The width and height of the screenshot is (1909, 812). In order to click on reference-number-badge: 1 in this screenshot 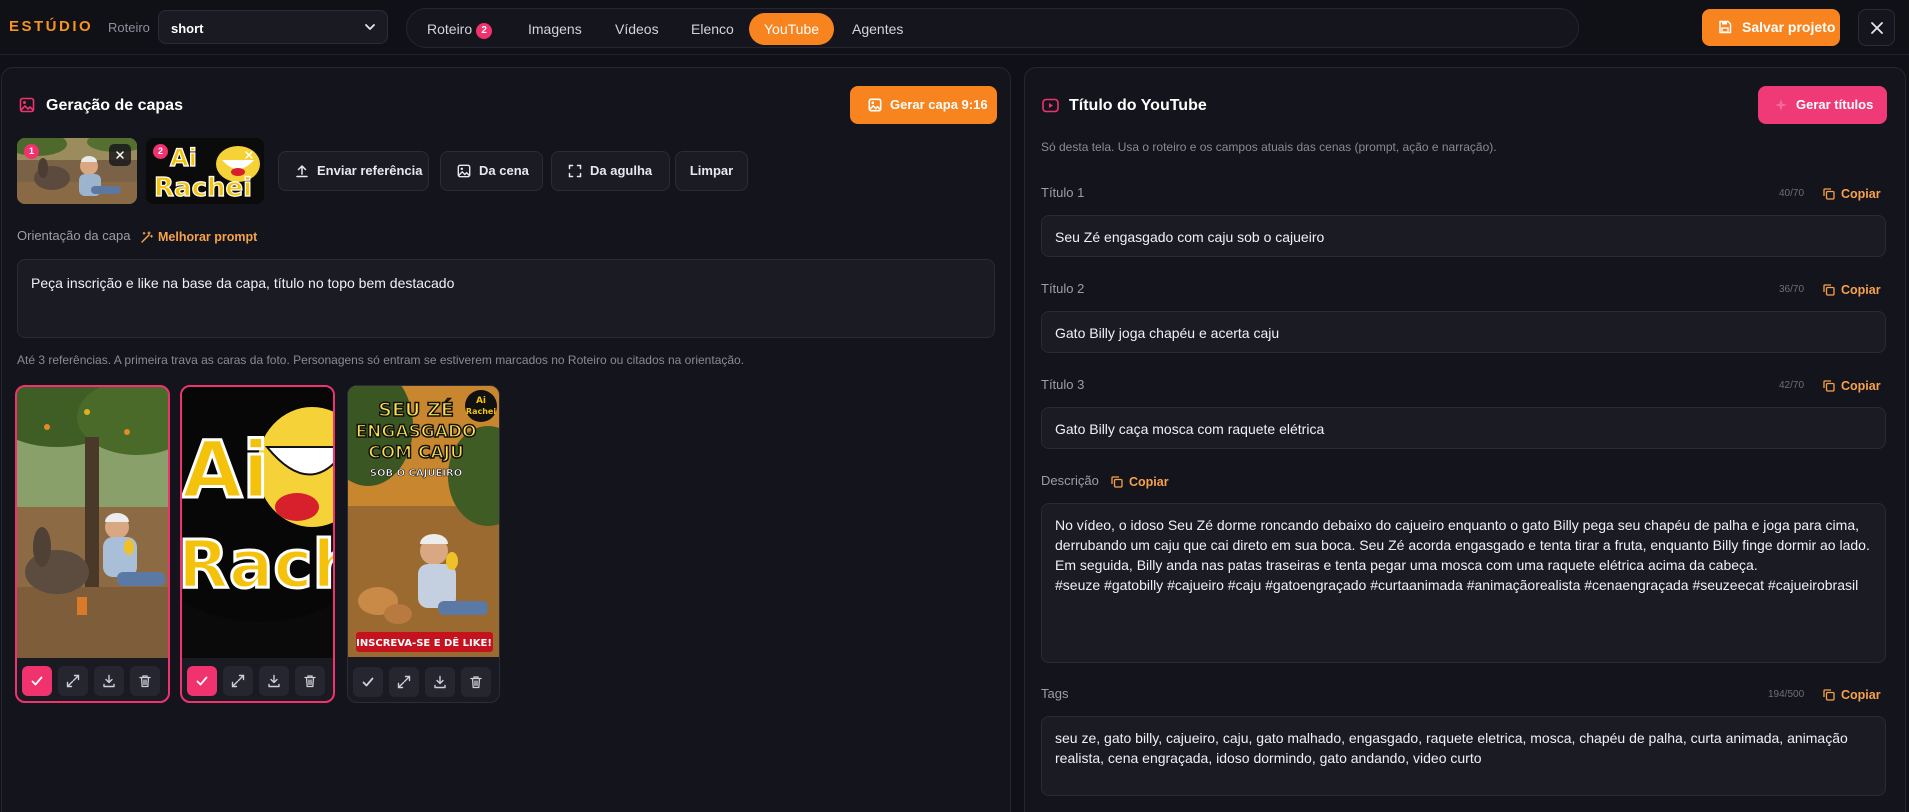, I will do `click(31, 151)`.